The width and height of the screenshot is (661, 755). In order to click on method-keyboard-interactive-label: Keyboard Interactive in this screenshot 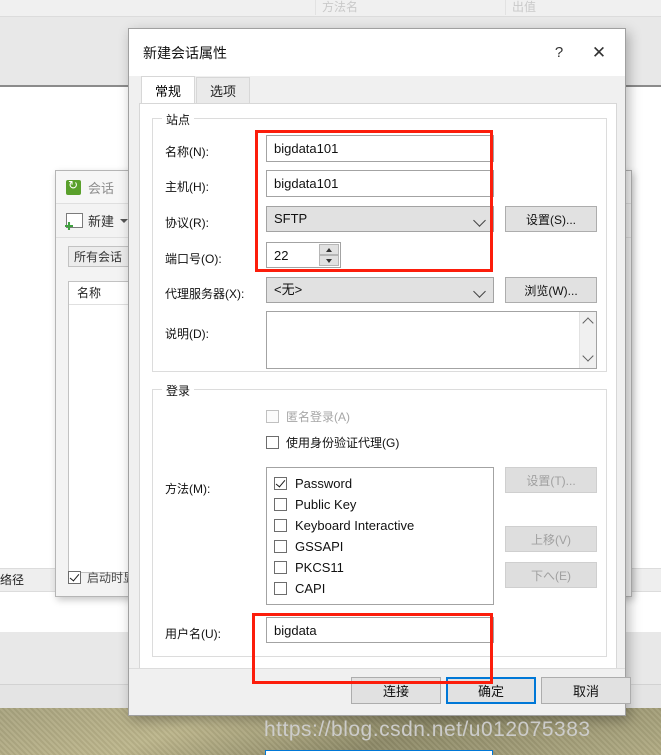, I will do `click(355, 525)`.